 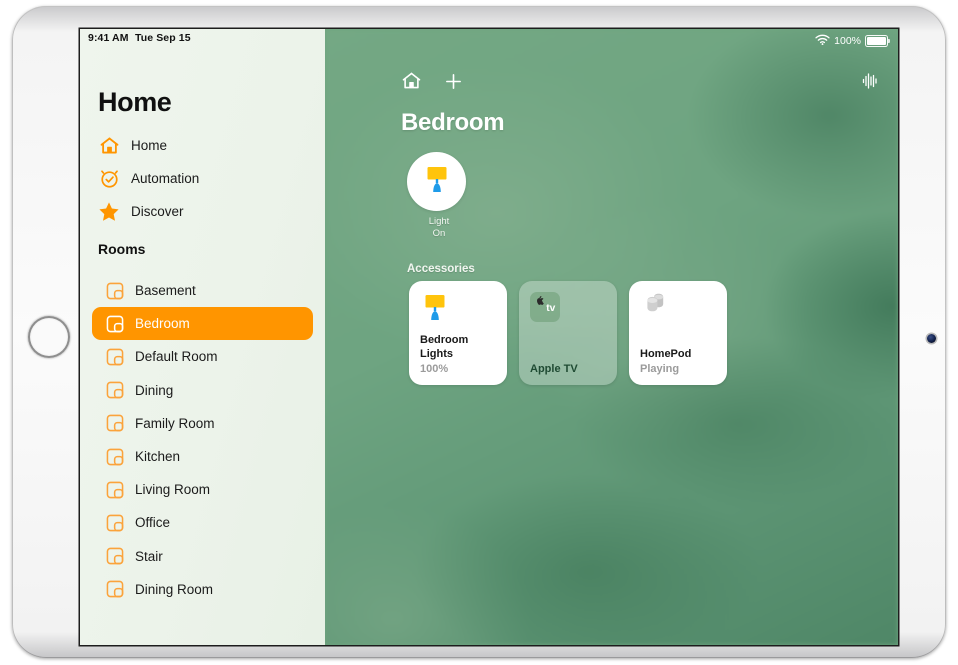 What do you see at coordinates (666, 353) in the screenshot?
I see `accessory-name: HomePod` at bounding box center [666, 353].